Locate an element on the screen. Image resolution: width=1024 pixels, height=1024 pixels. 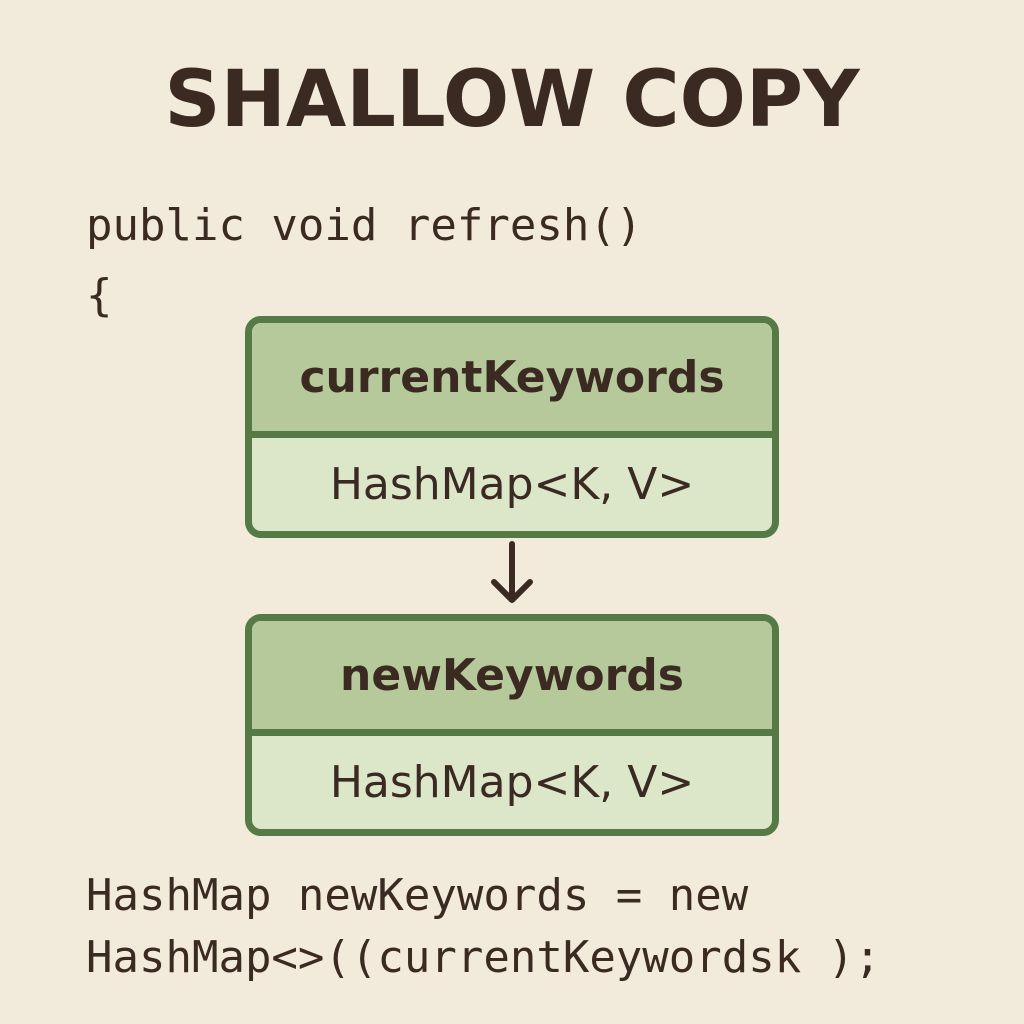
current-keywords-type: HashMap<K, V> is located at coordinates (512, 484).